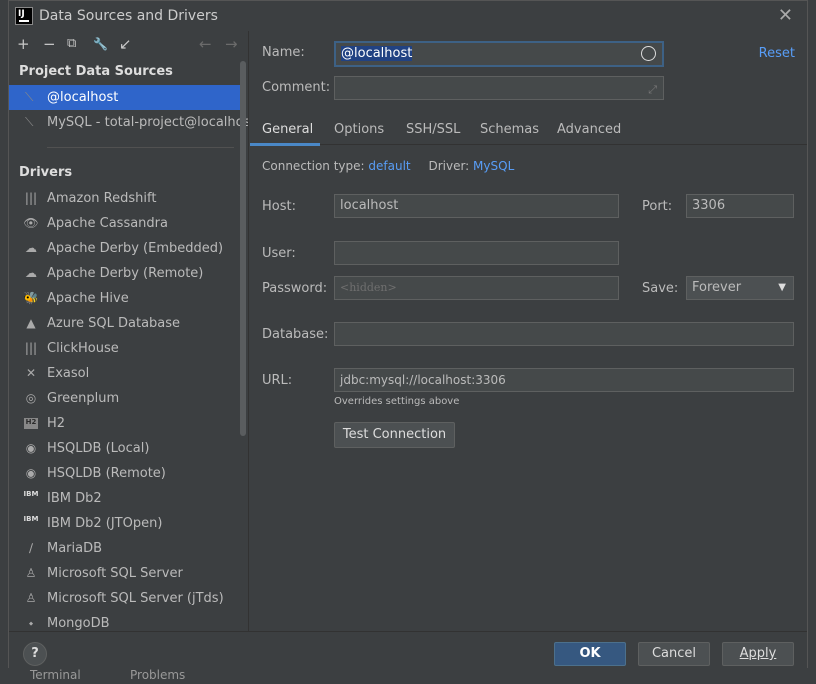 This screenshot has height=684, width=816. What do you see at coordinates (785, 15) in the screenshot?
I see `close-icon: ✕` at bounding box center [785, 15].